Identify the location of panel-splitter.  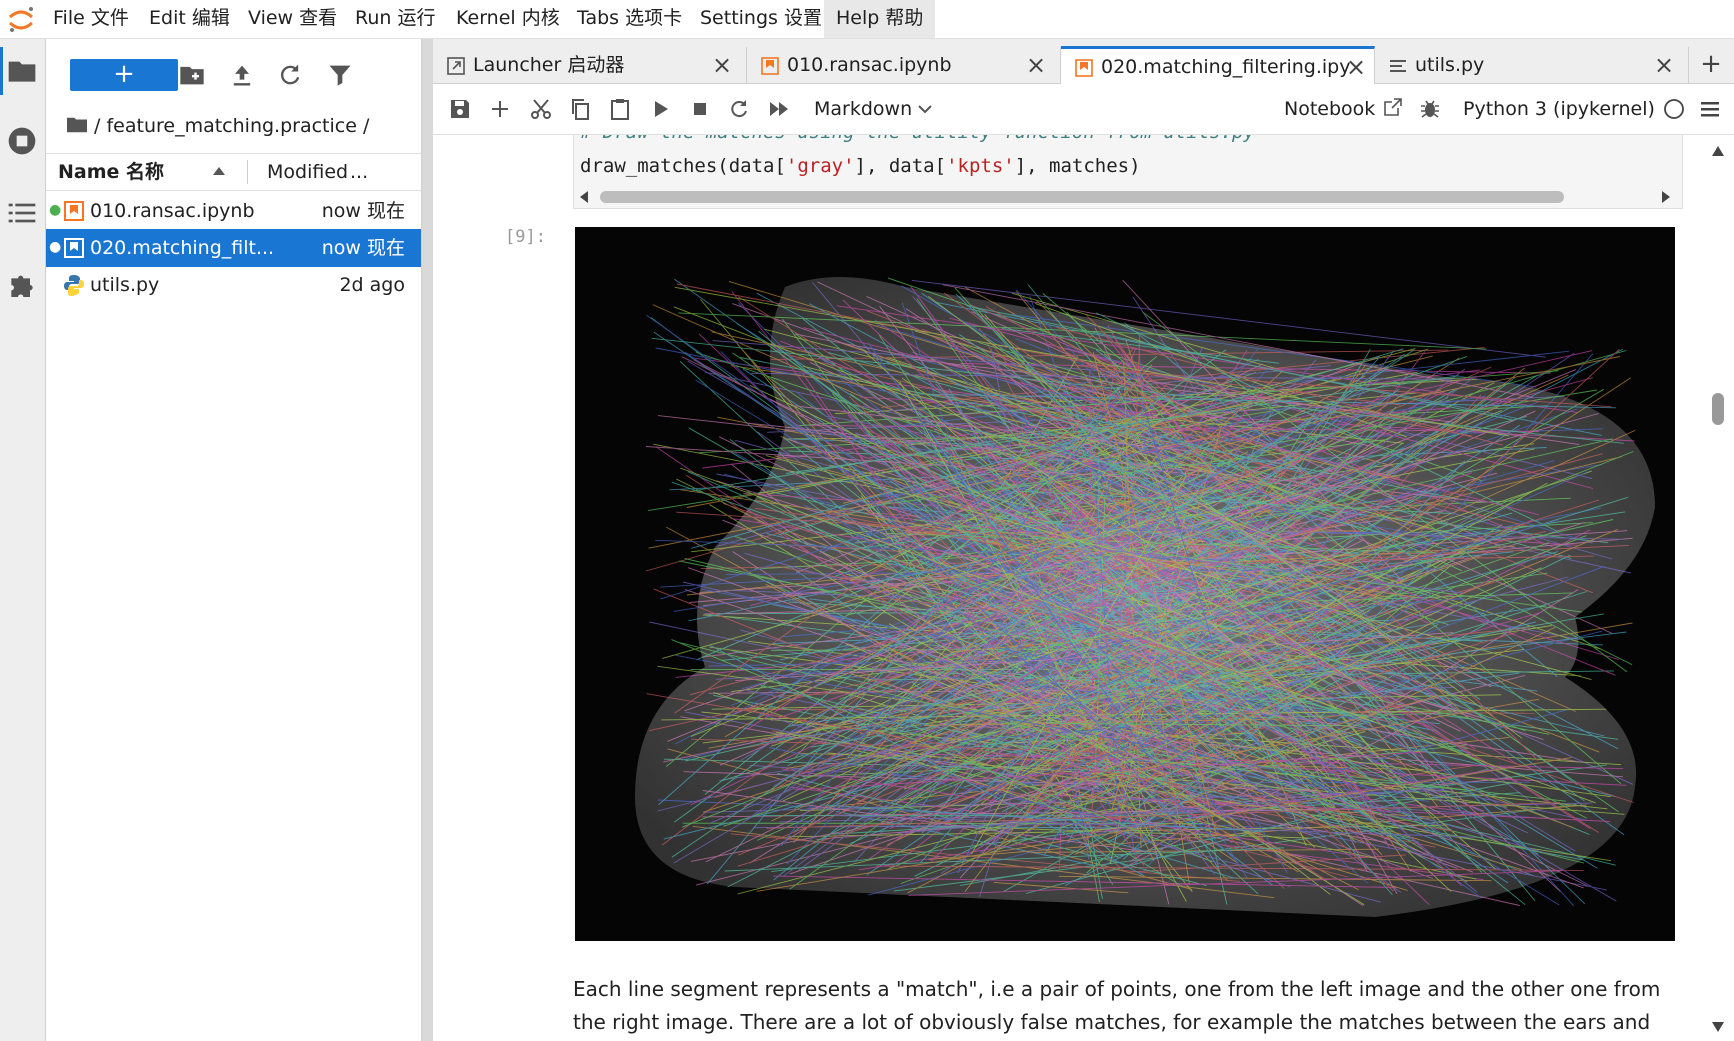
(427, 540).